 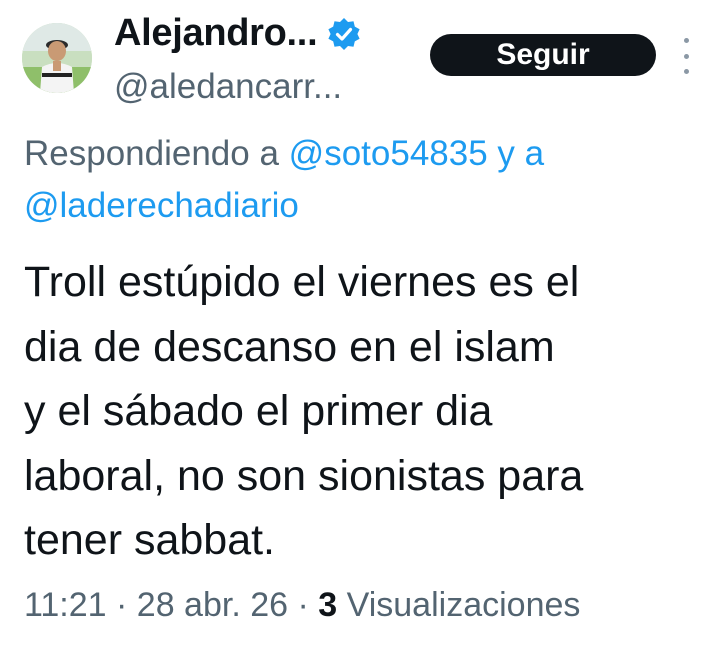 What do you see at coordinates (464, 605) in the screenshot?
I see `views-label: Visualizaciones` at bounding box center [464, 605].